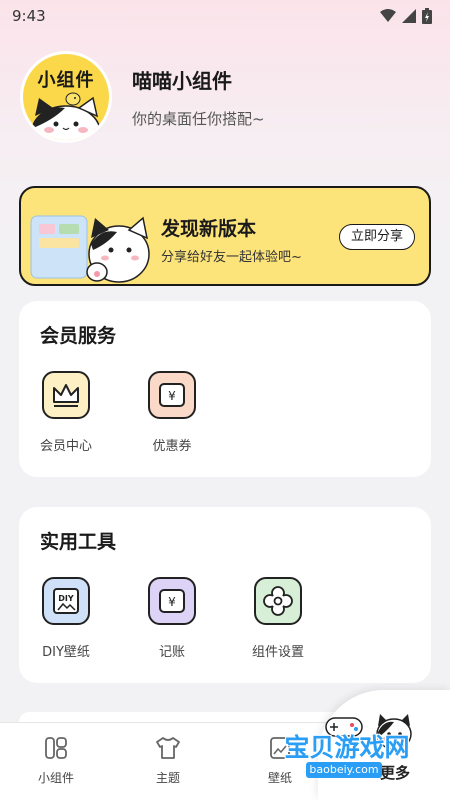  I want to click on member-center-label: 会员中心, so click(65, 446).